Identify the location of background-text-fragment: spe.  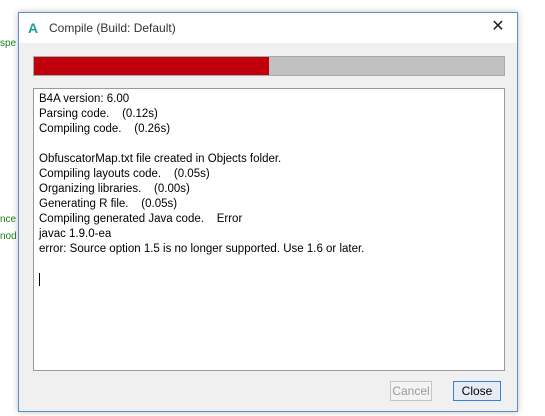
(8, 43).